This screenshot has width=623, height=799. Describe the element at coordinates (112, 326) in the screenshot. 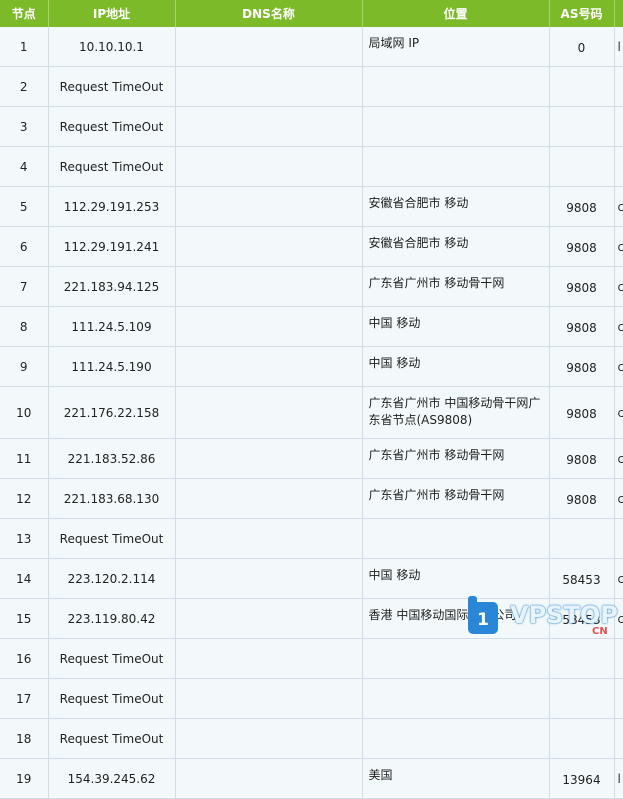

I see `ip-cell: 111.24.5.109` at that location.